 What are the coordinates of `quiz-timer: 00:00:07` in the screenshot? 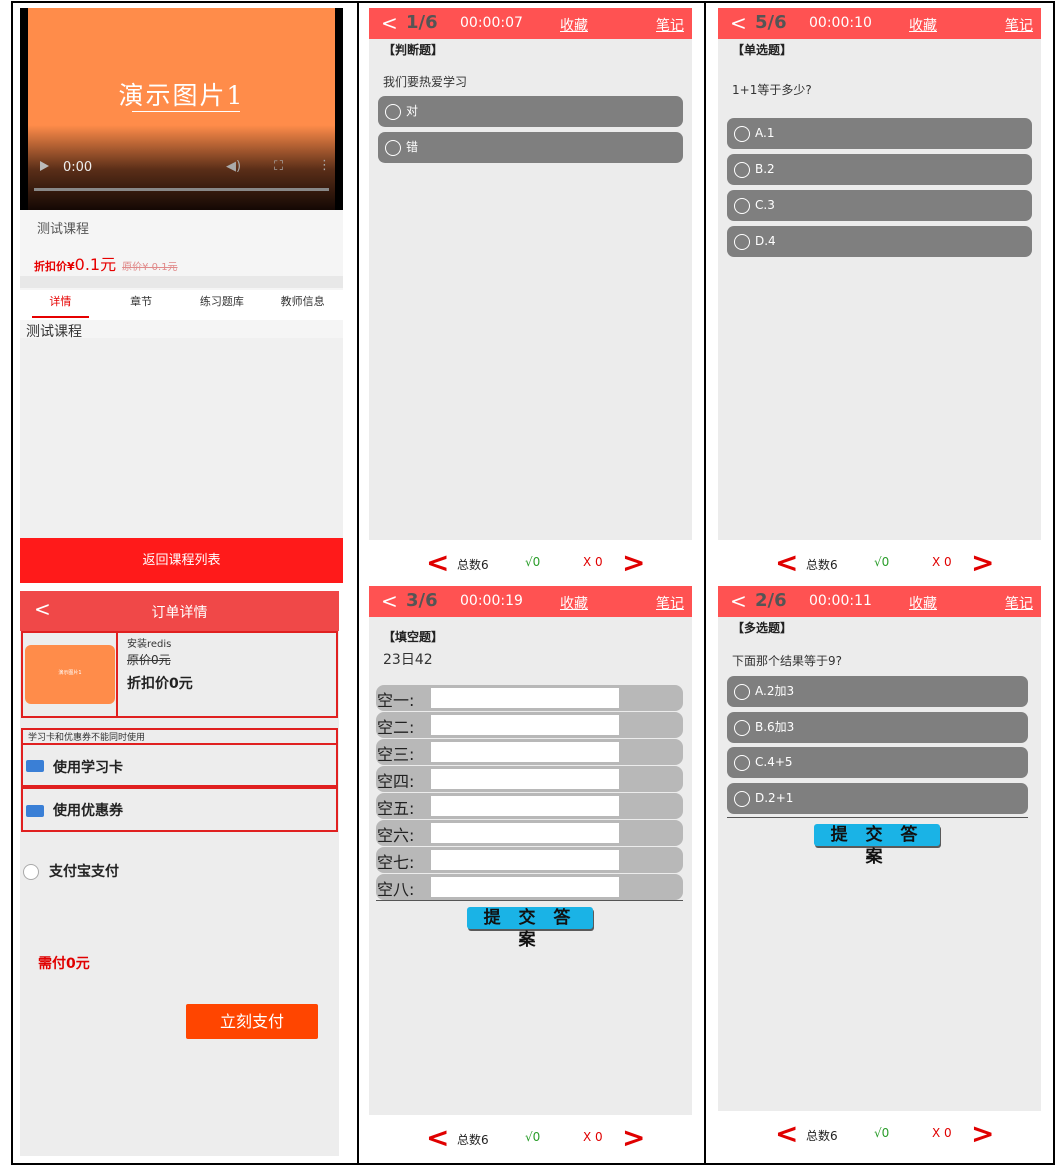 It's located at (491, 23).